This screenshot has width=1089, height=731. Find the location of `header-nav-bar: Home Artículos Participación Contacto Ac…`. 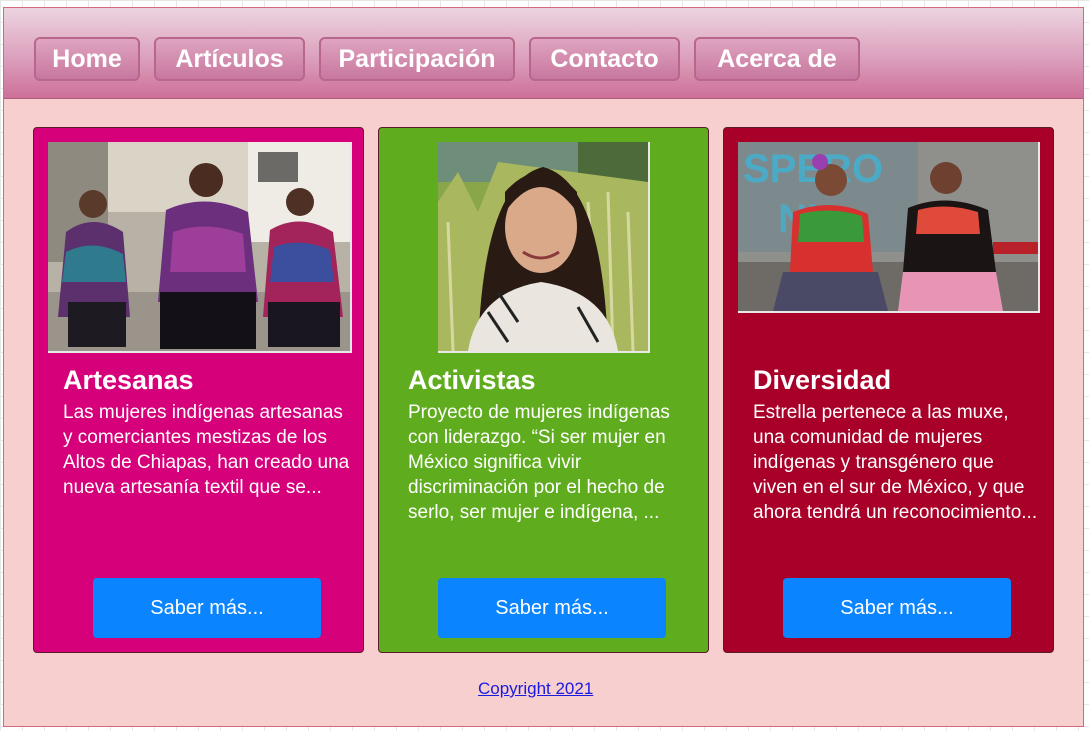

header-nav-bar: Home Artículos Participación Contacto Ac… is located at coordinates (543, 53).